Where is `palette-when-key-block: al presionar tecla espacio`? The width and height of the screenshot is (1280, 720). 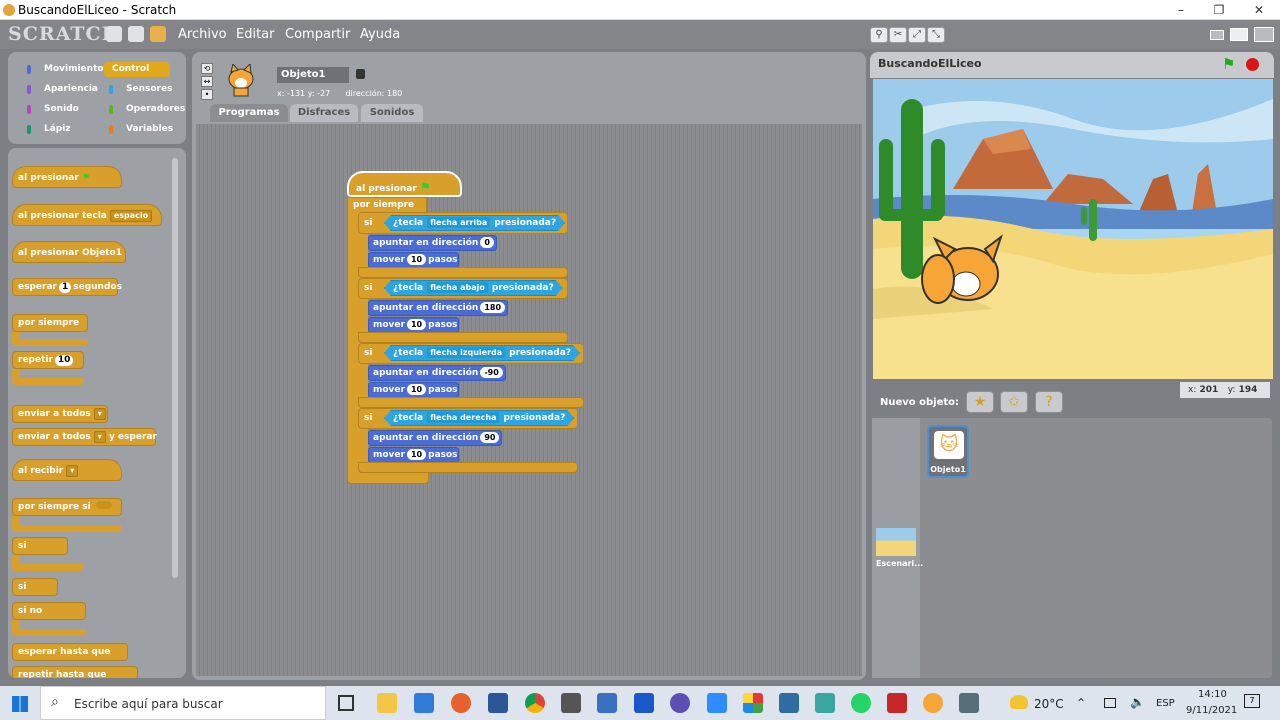
palette-when-key-block: al presionar tecla espacio is located at coordinates (87, 215).